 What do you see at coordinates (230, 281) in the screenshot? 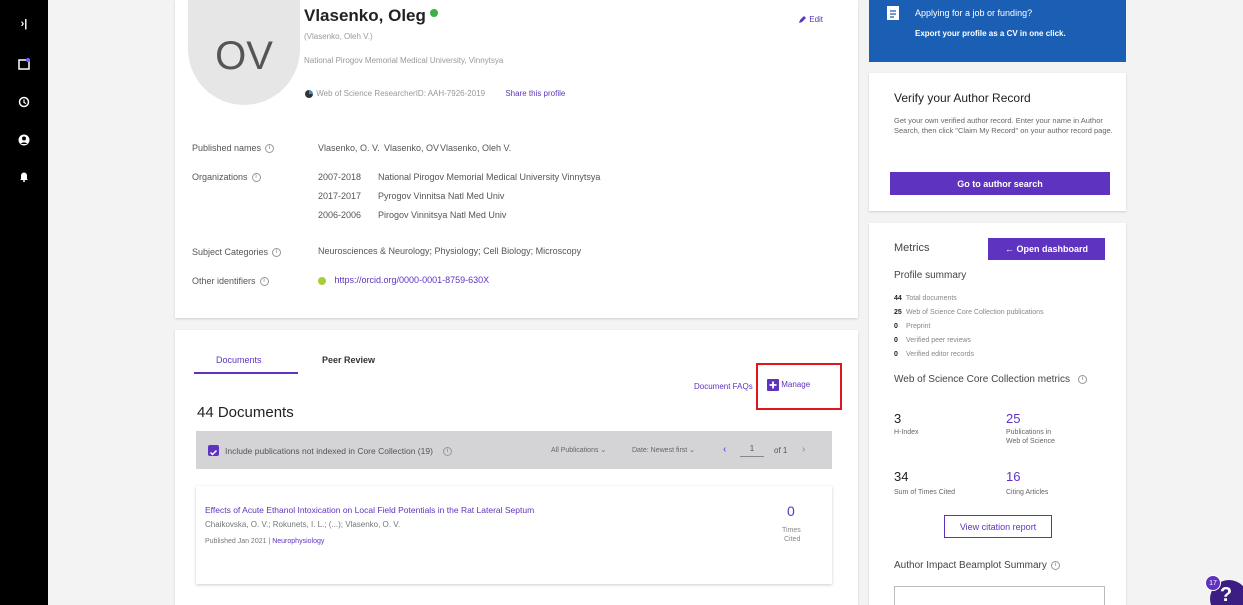
I see `other-identifiers-label: Other identifiers i` at bounding box center [230, 281].